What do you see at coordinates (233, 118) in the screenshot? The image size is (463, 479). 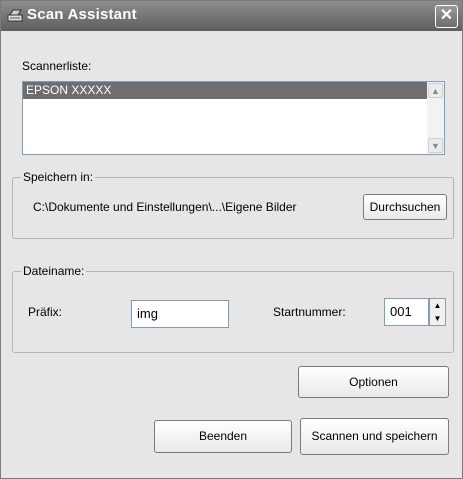 I see `scanner-listbox: EPSON XXXXX ▲ ▼` at bounding box center [233, 118].